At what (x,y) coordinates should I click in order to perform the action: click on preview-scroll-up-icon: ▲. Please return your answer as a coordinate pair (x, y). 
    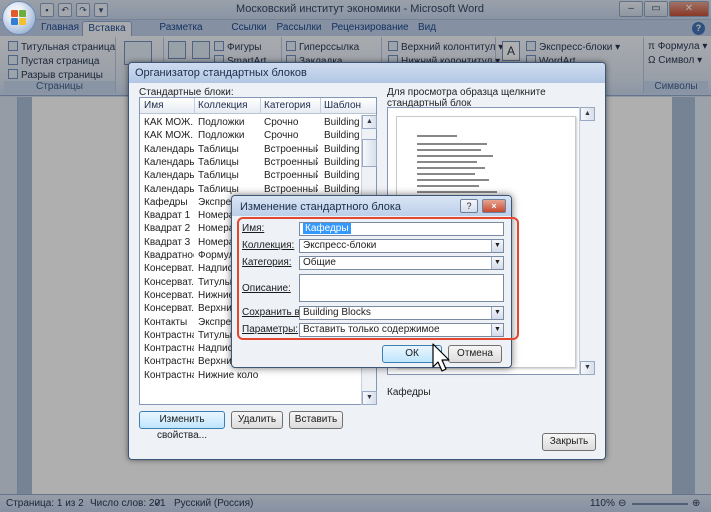
    Looking at the image, I should click on (587, 114).